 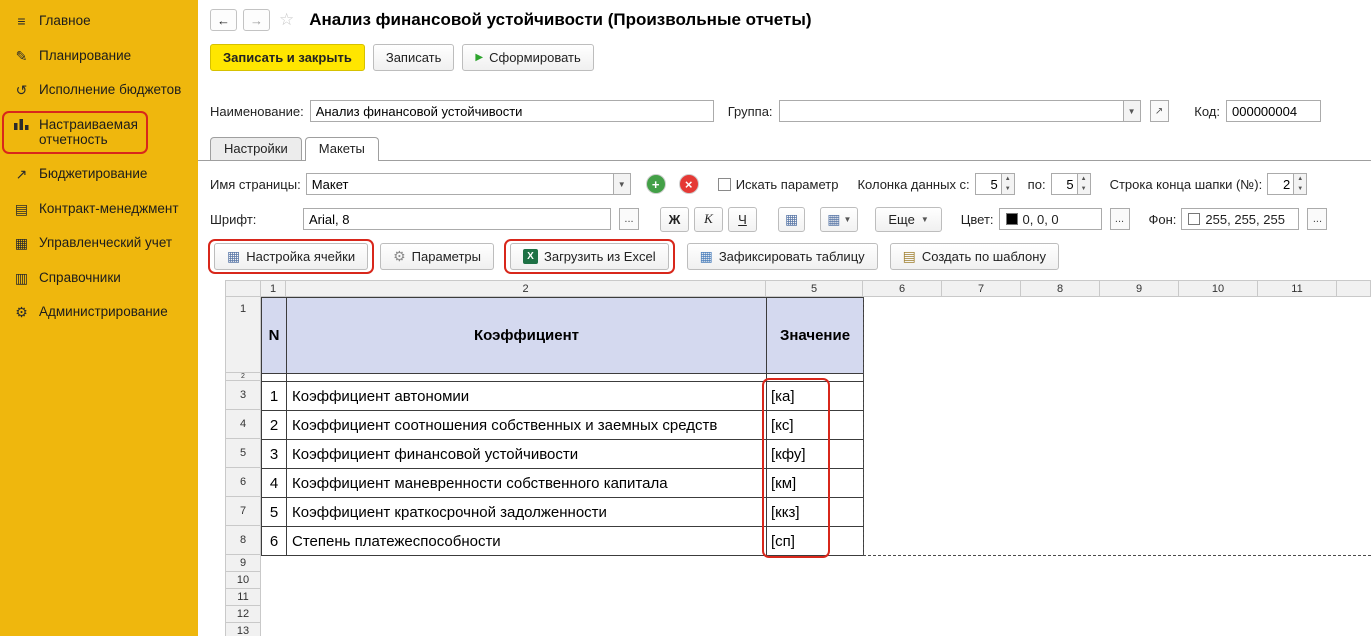 What do you see at coordinates (274, 454) in the screenshot?
I see `sheet-cell: 3` at bounding box center [274, 454].